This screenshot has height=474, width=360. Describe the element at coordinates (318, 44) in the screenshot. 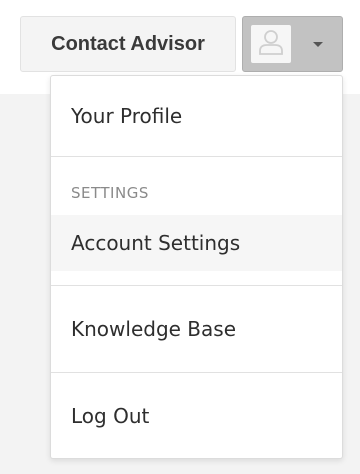

I see `caret-down-icon` at that location.